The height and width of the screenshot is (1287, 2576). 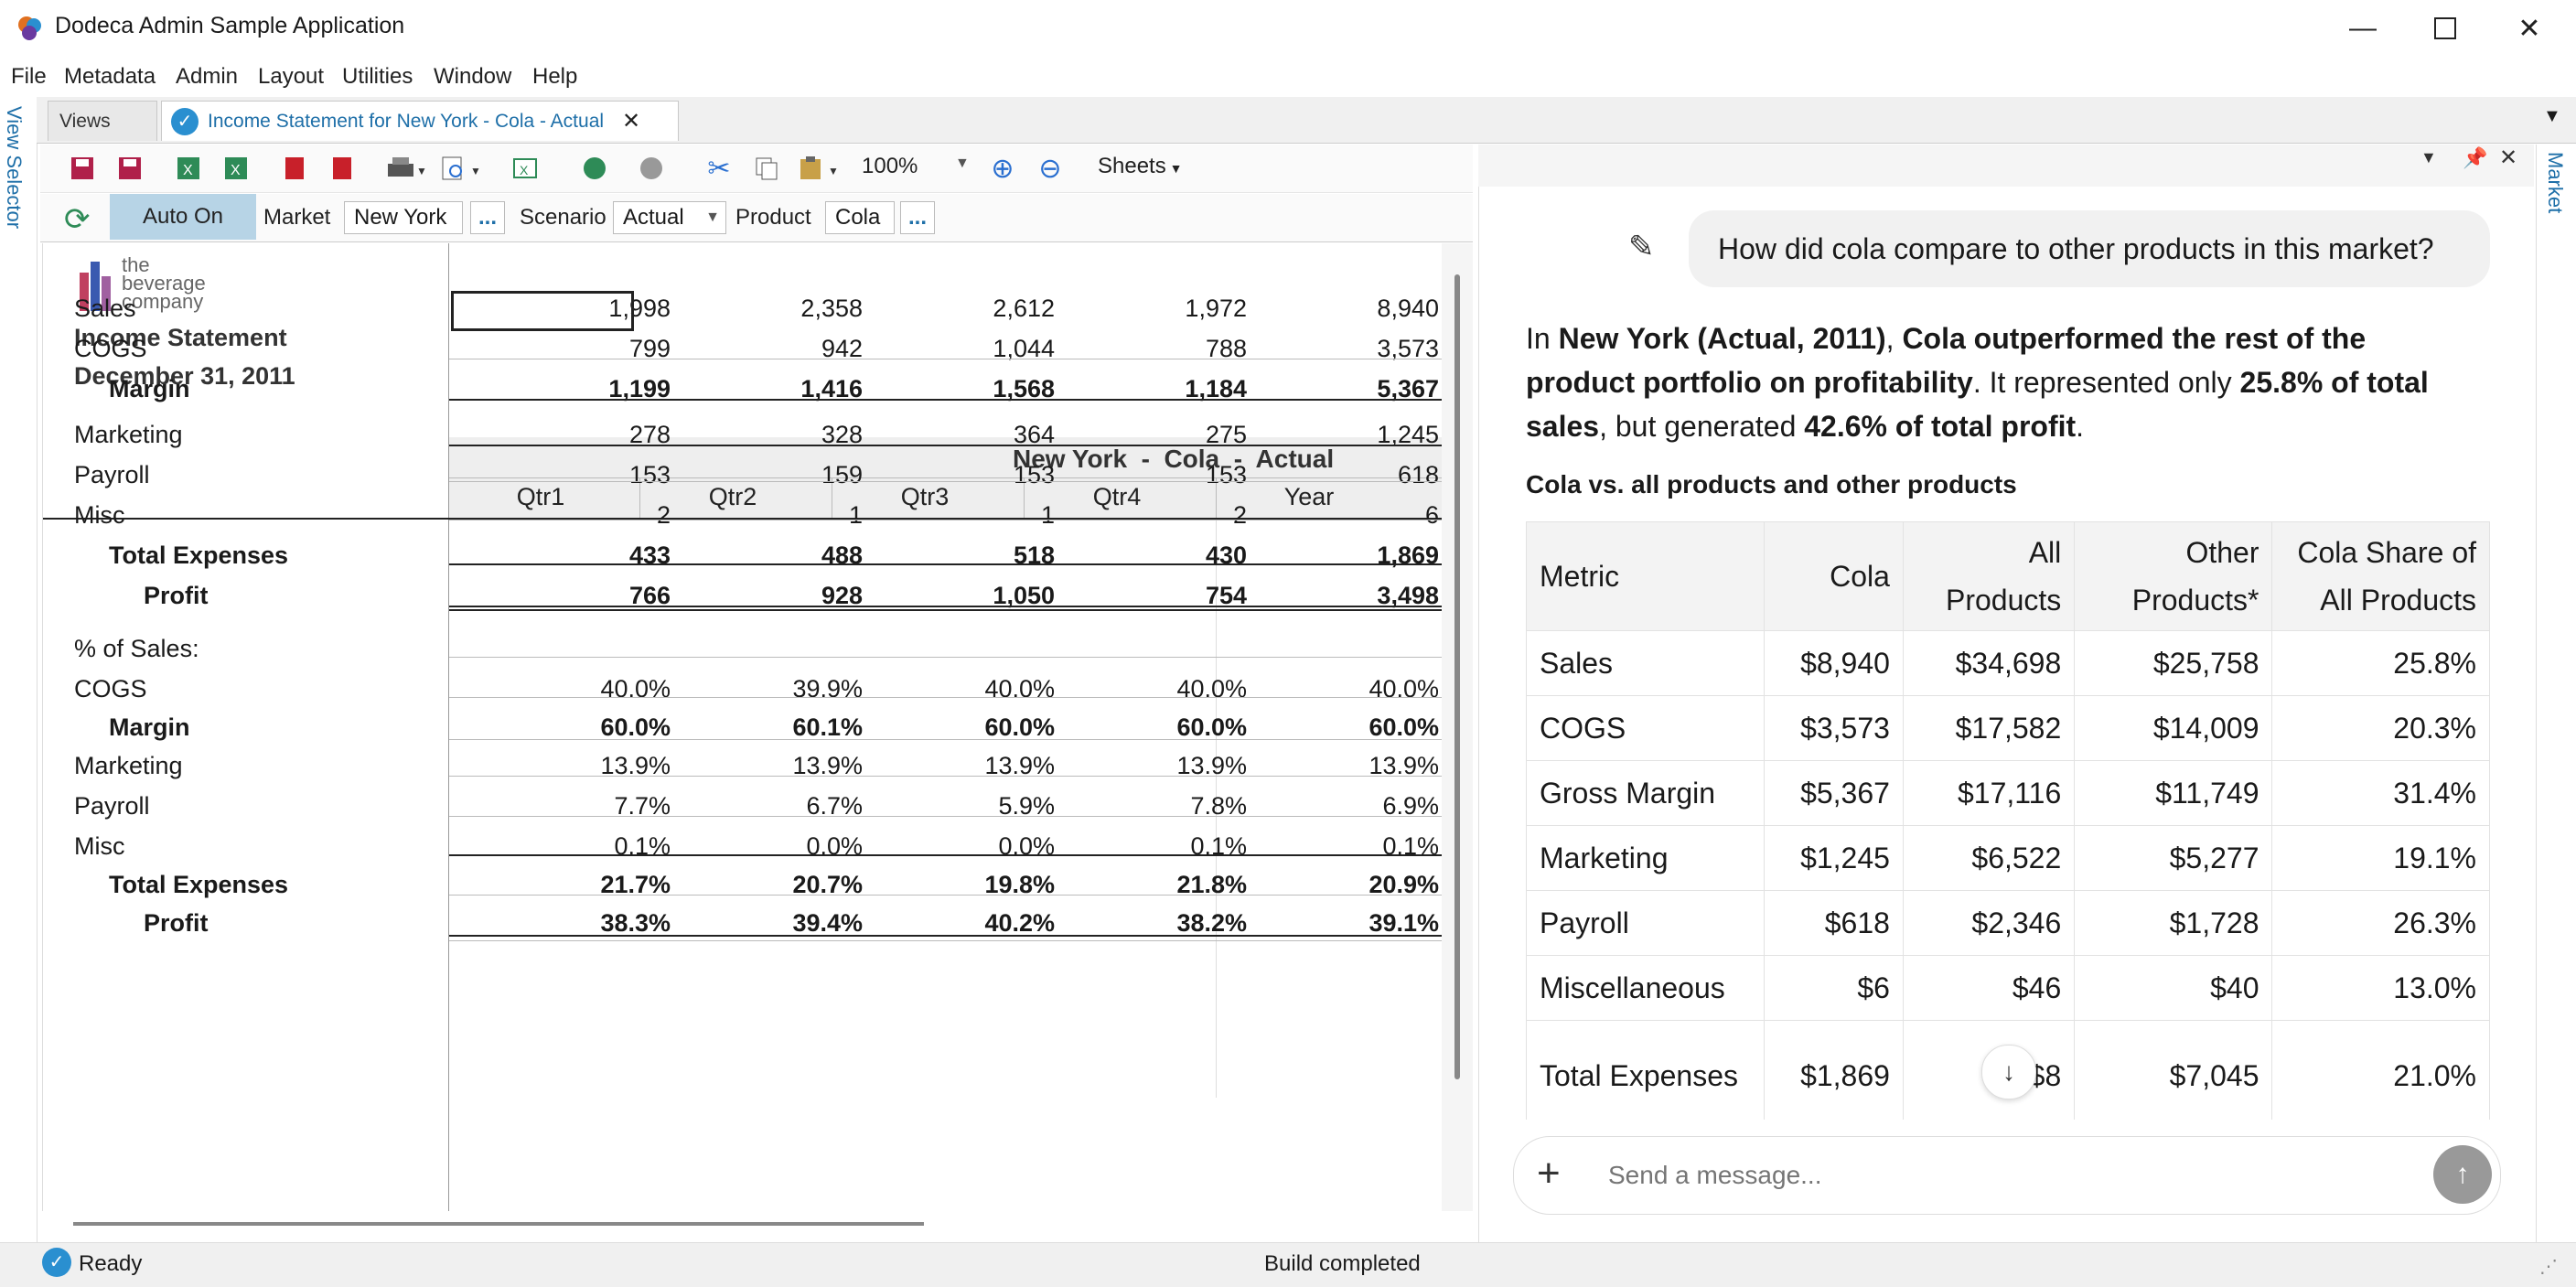 What do you see at coordinates (2552, 116) in the screenshot?
I see `tab-overflow-icon: ▼` at bounding box center [2552, 116].